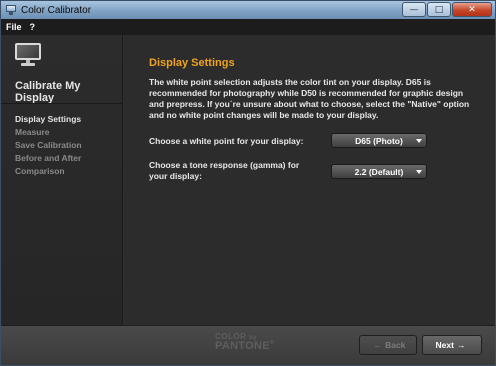 This screenshot has height=366, width=496. I want to click on tone-response-dropdown: 2.2 (Default), so click(379, 171).